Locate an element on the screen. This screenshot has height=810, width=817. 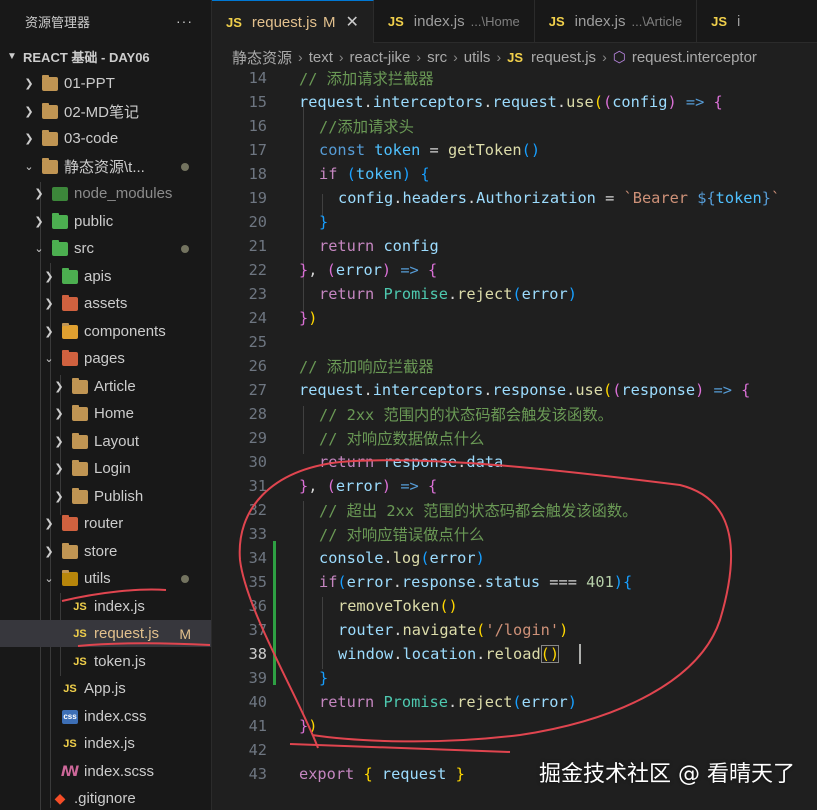
tab-request-js: JS request.js M ✕ is located at coordinates (293, 21).